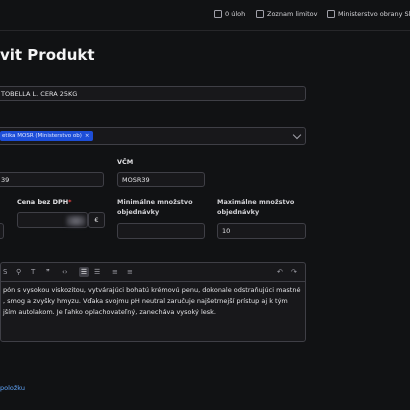 The width and height of the screenshot is (410, 410). I want to click on blurred-price-value, so click(76, 221).